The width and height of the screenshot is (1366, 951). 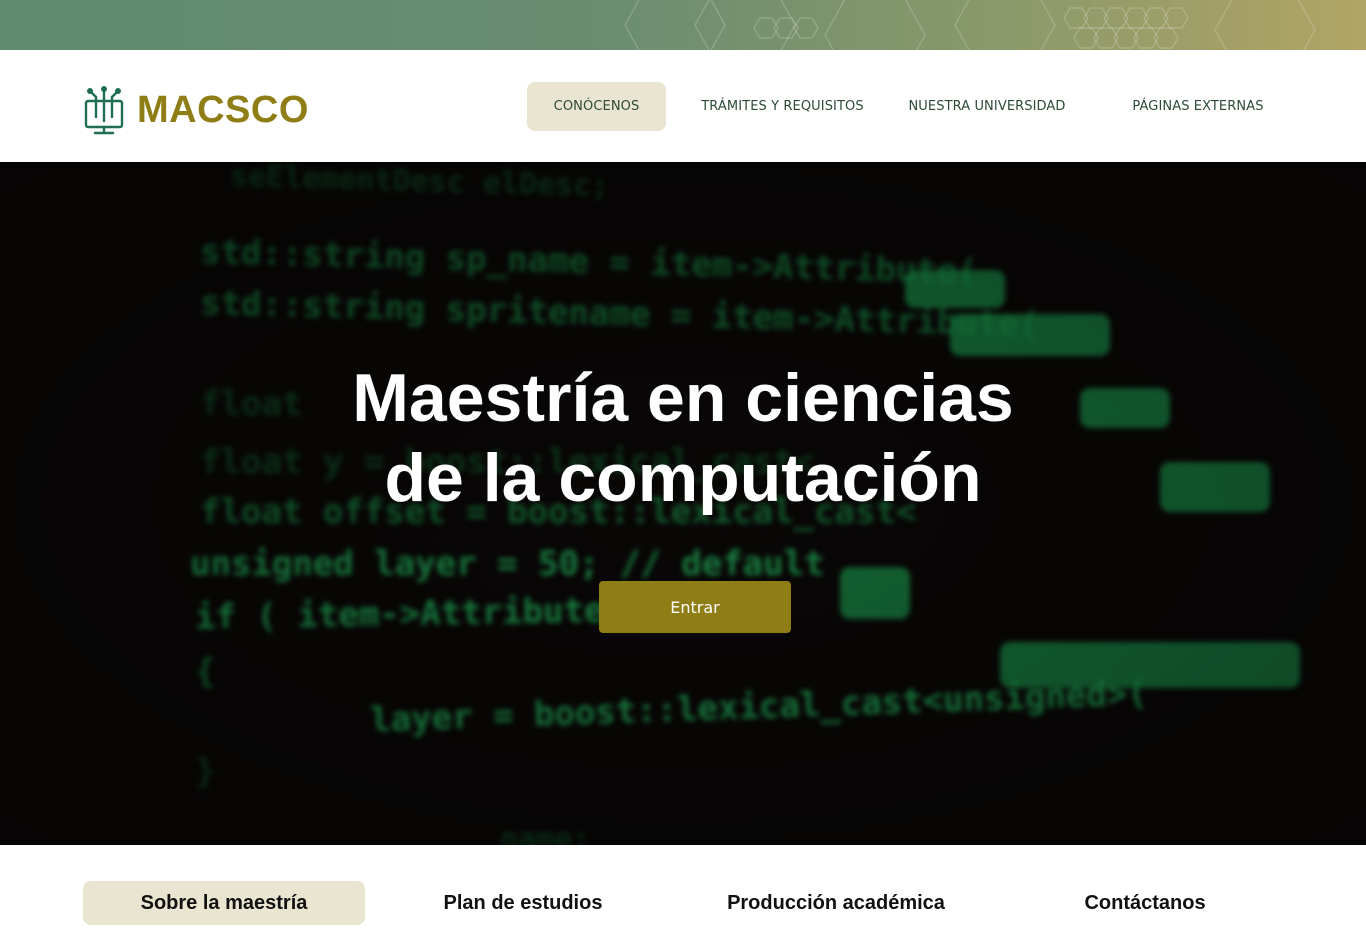 What do you see at coordinates (1198, 106) in the screenshot?
I see `nav-paginas-externas: PÁGINAS EXTERNAS` at bounding box center [1198, 106].